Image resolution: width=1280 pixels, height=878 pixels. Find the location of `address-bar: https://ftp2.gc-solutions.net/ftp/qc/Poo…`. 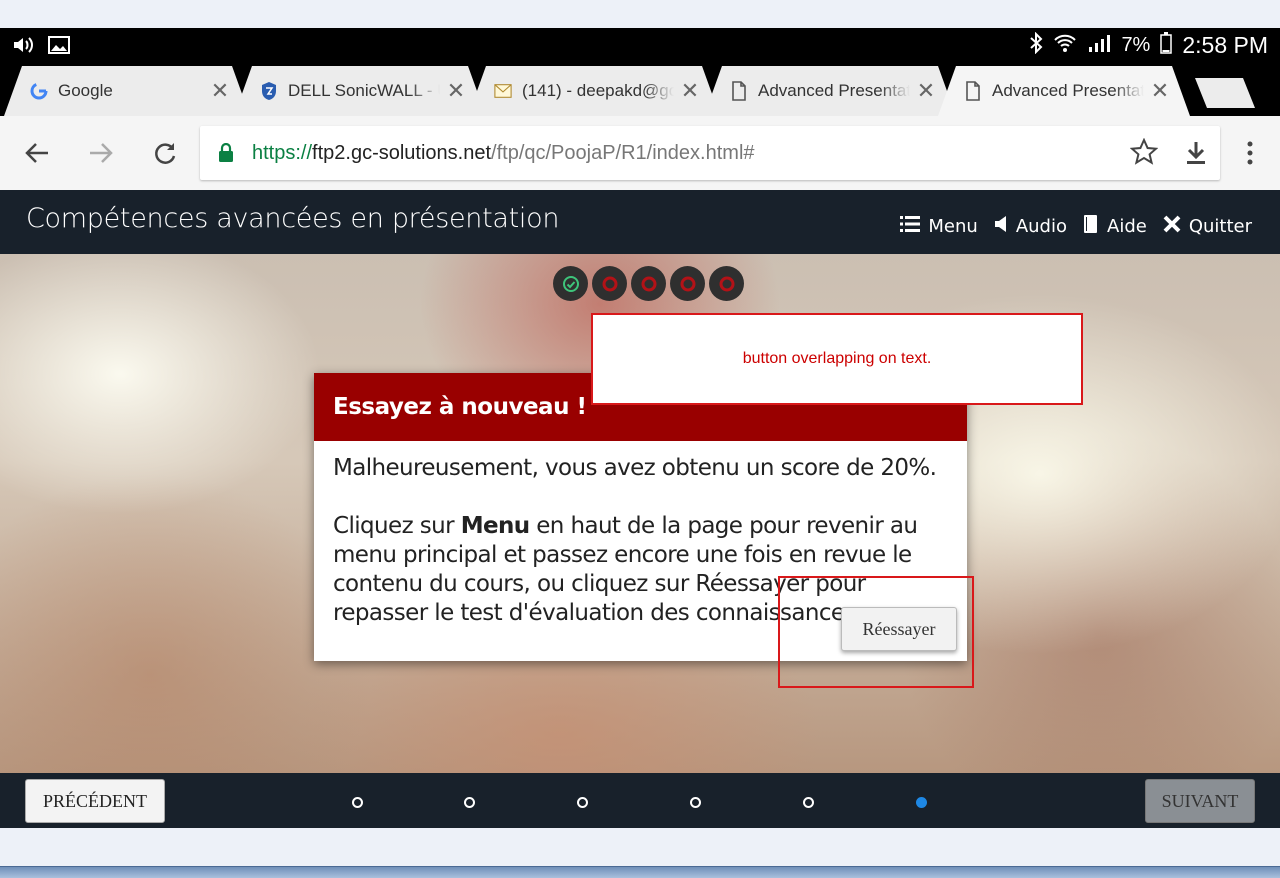

address-bar: https://ftp2.gc-solutions.net/ftp/qc/Poo… is located at coordinates (710, 153).